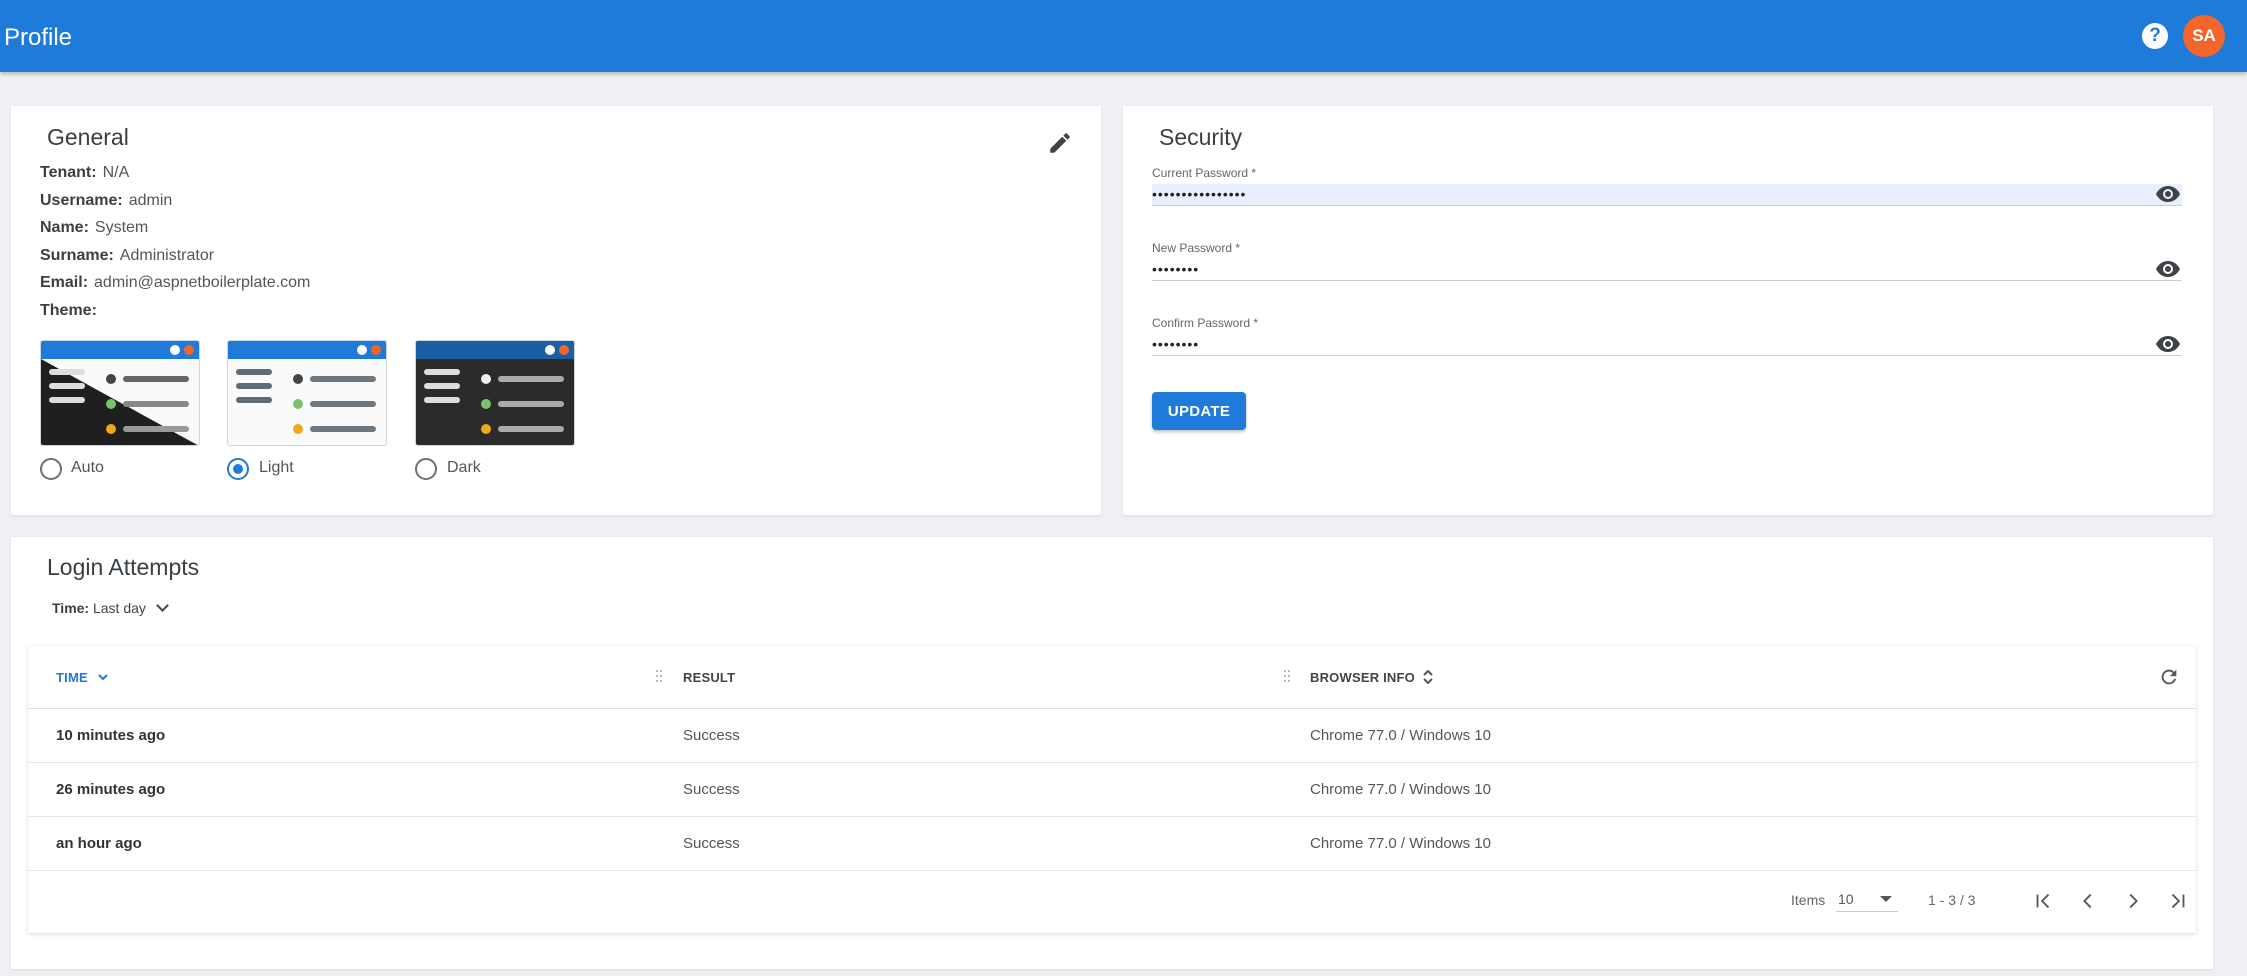  What do you see at coordinates (2155, 36) in the screenshot?
I see `help-icon: ?` at bounding box center [2155, 36].